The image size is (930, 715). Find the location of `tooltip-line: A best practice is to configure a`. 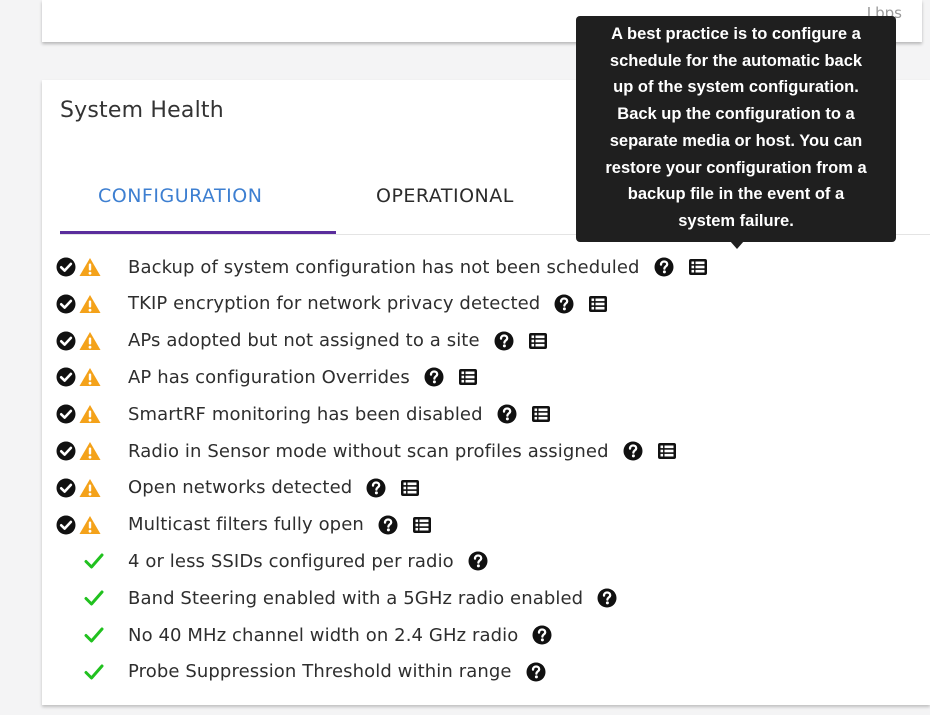

tooltip-line: A best practice is to configure a is located at coordinates (736, 34).